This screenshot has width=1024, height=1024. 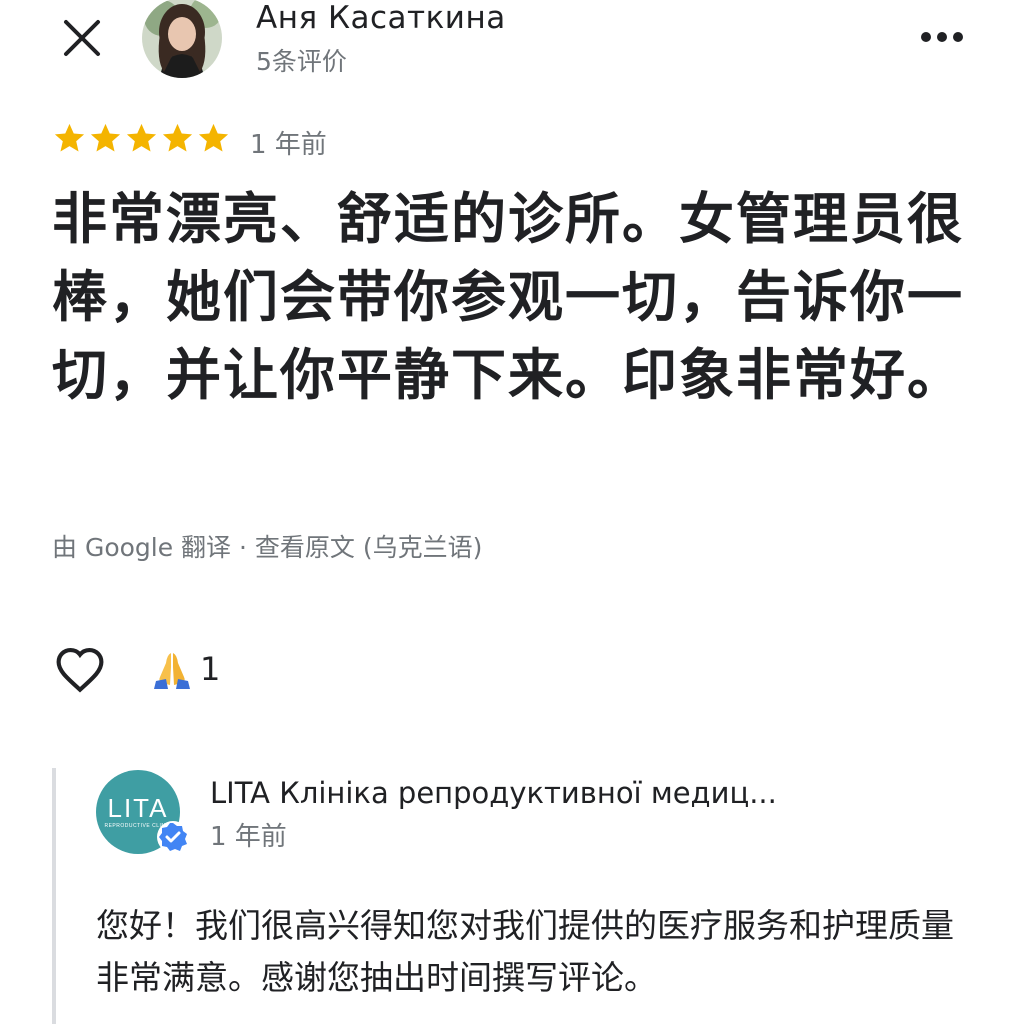 I want to click on more-horizontal-icon, so click(x=942, y=37).